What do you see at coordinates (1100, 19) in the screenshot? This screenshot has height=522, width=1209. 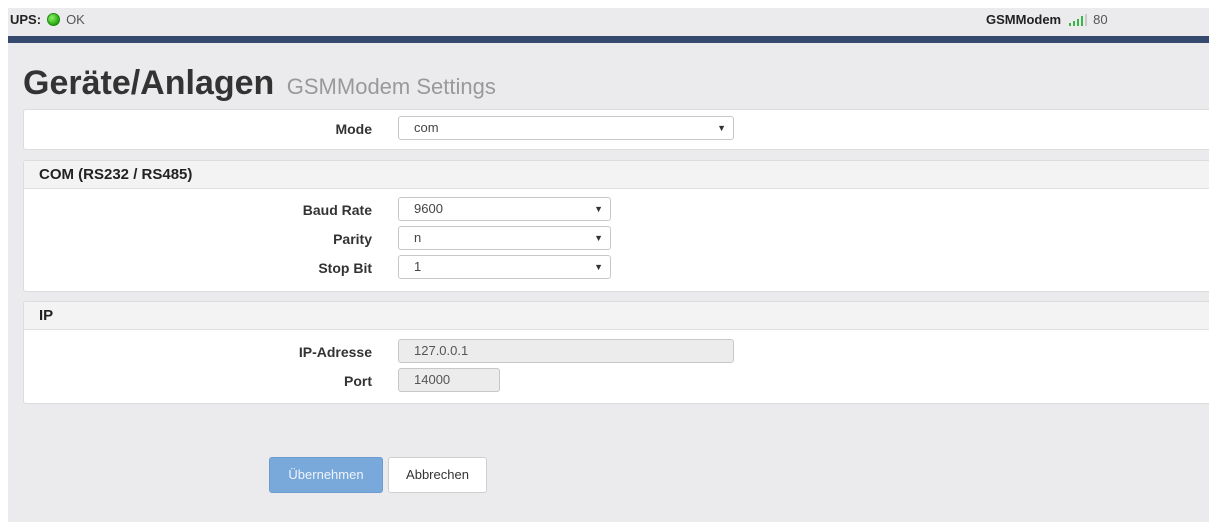 I see `gsm-signal-value: 80` at bounding box center [1100, 19].